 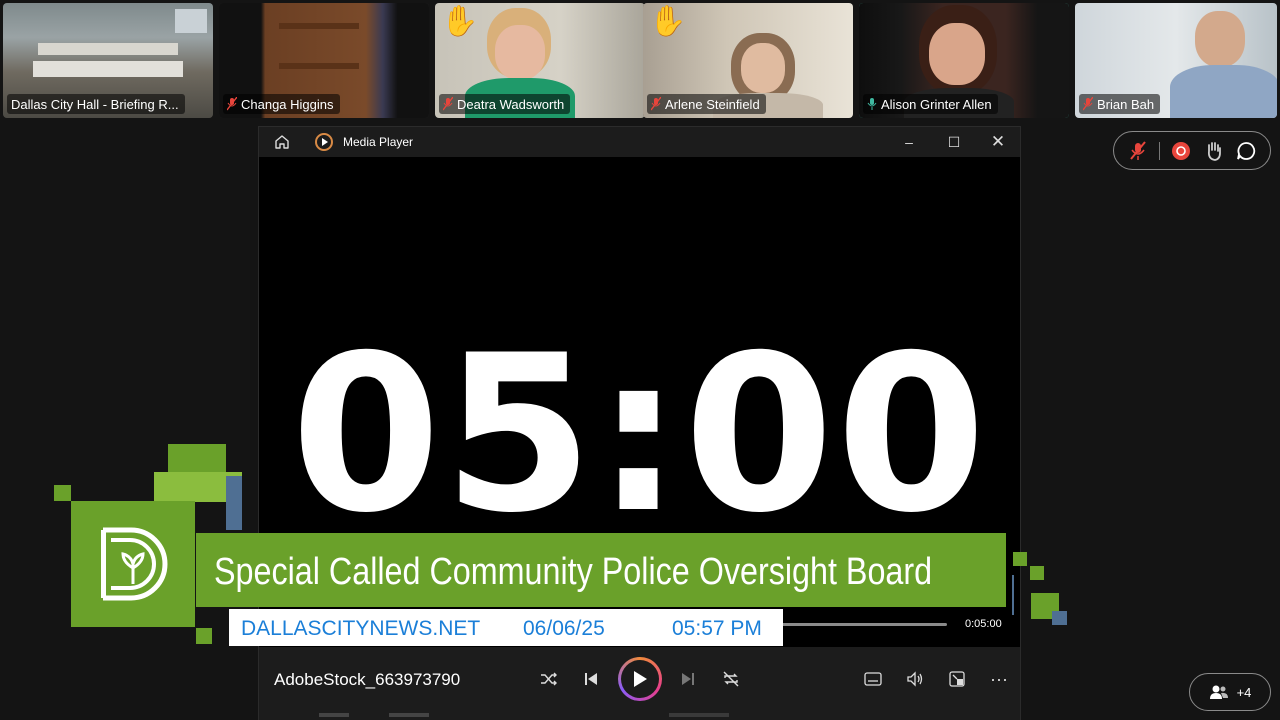 What do you see at coordinates (872, 104) in the screenshot?
I see `mic-on-icon` at bounding box center [872, 104].